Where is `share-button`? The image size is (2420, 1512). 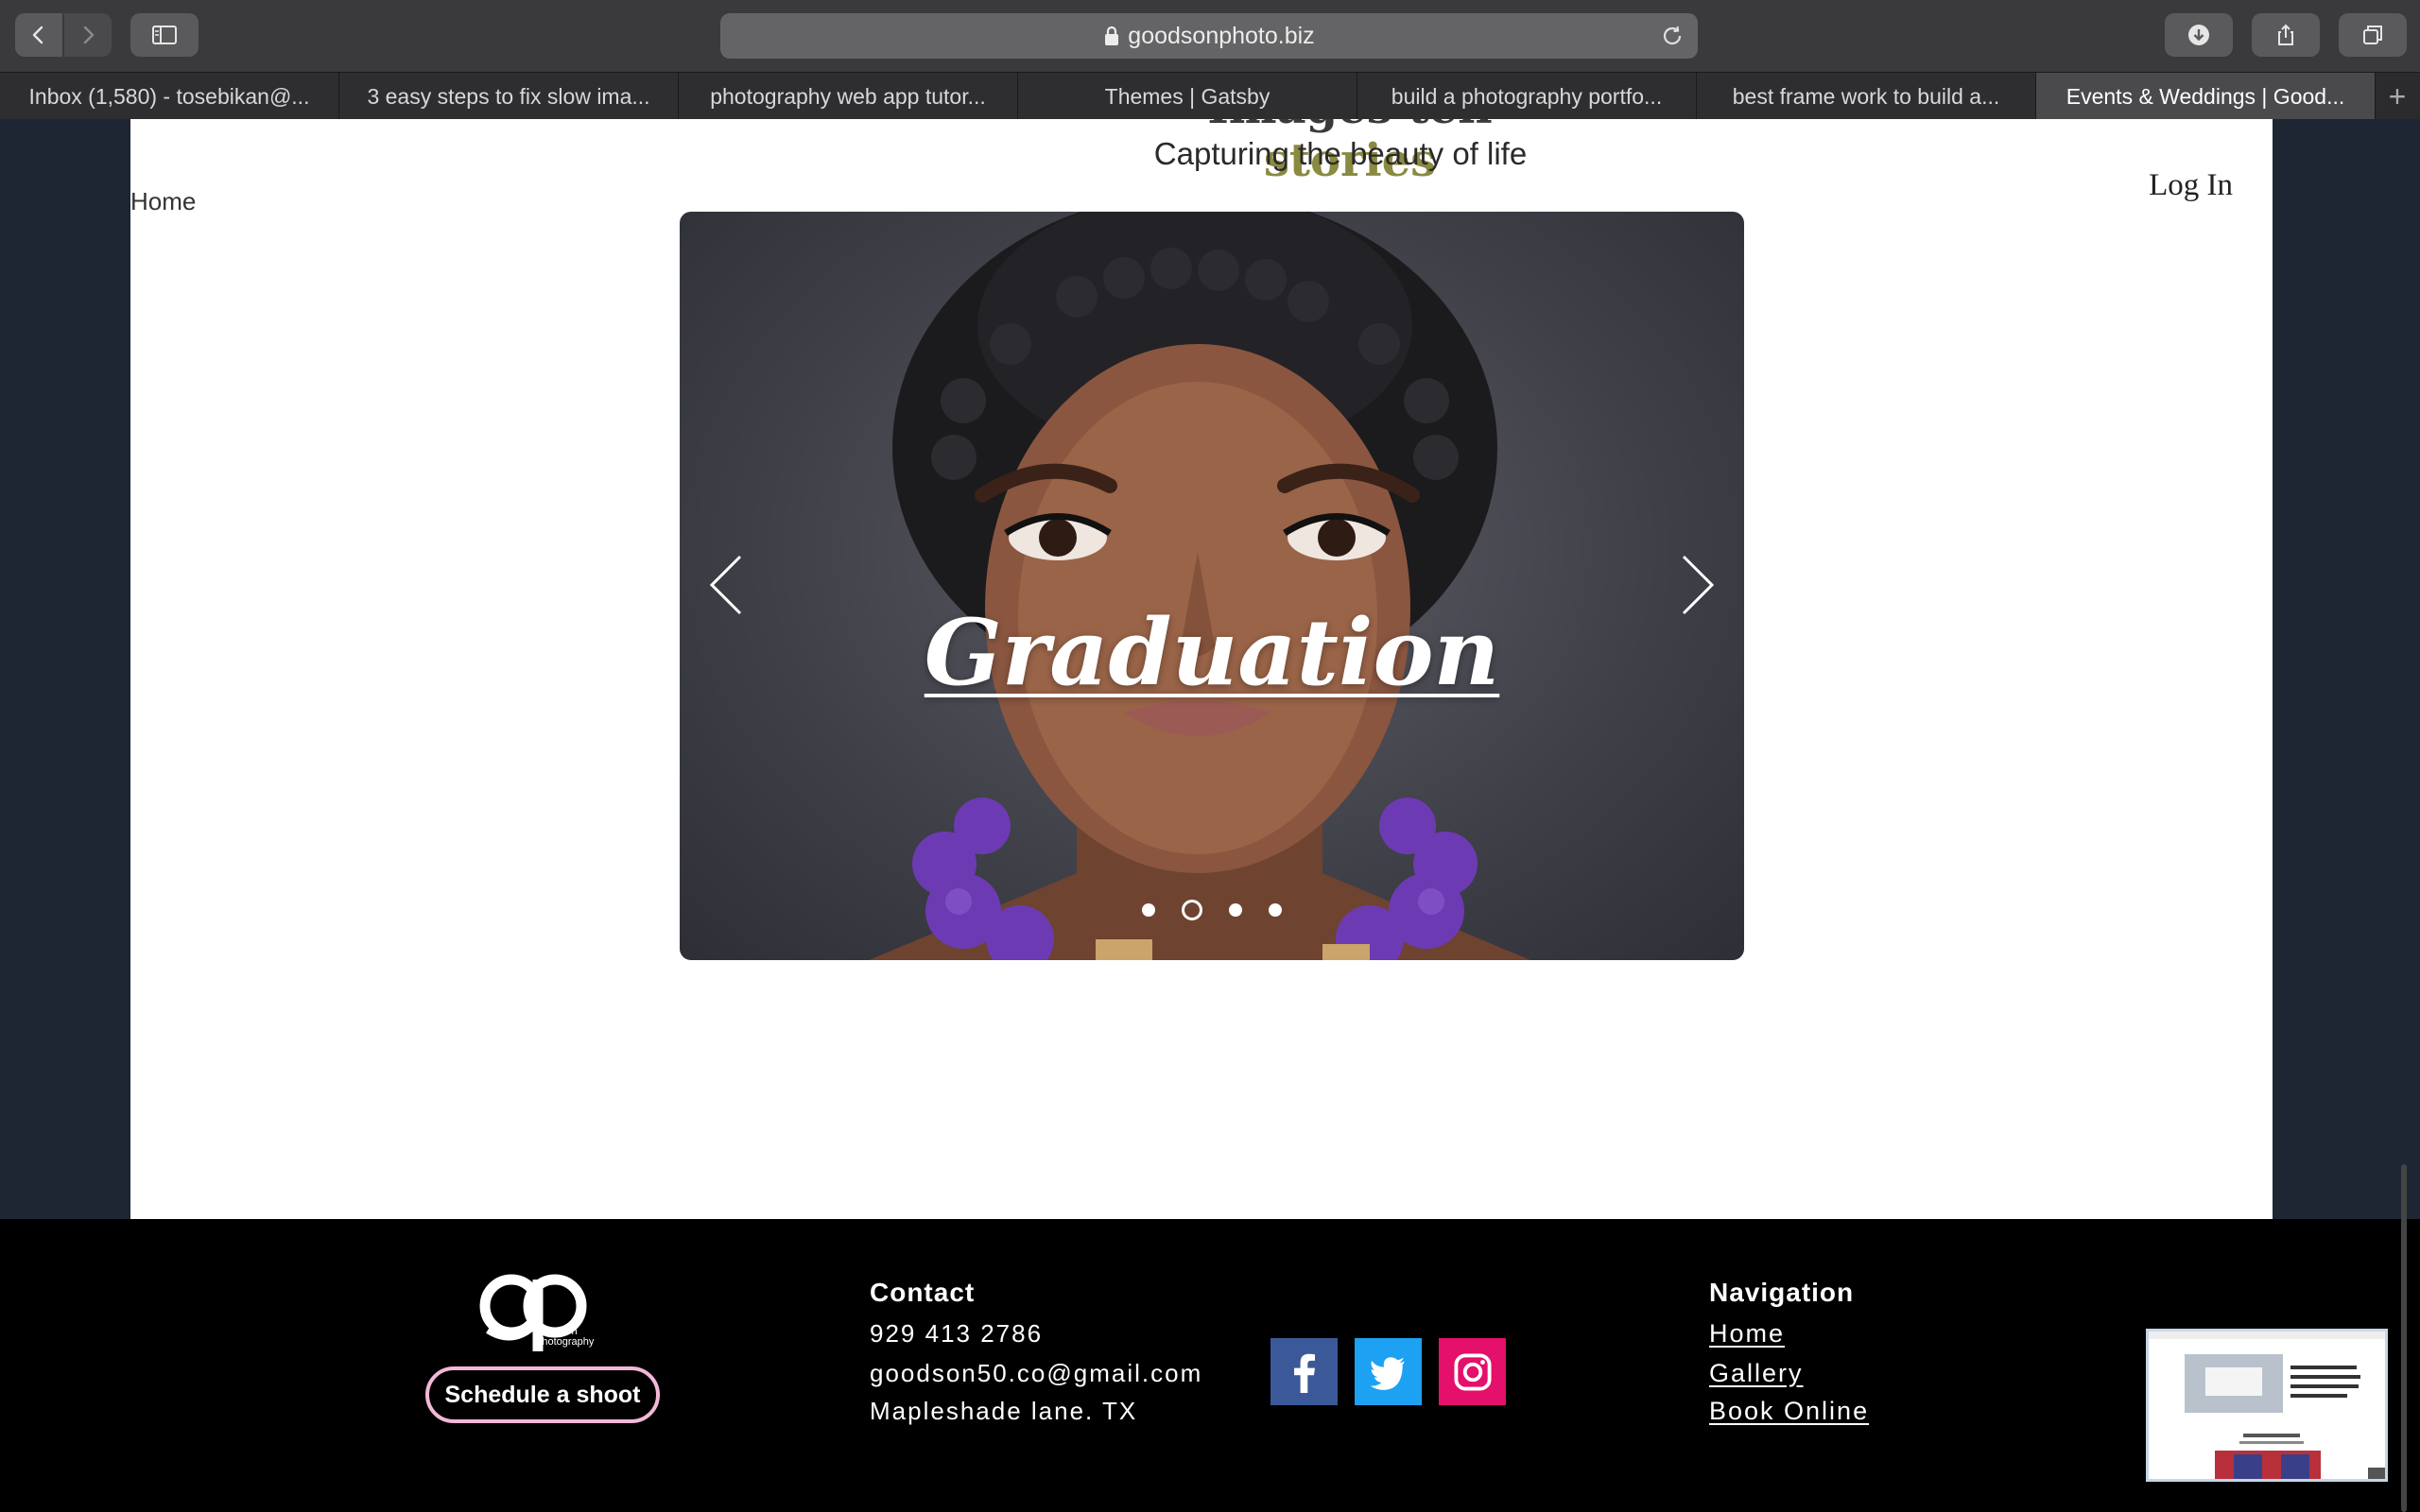 share-button is located at coordinates (2286, 35).